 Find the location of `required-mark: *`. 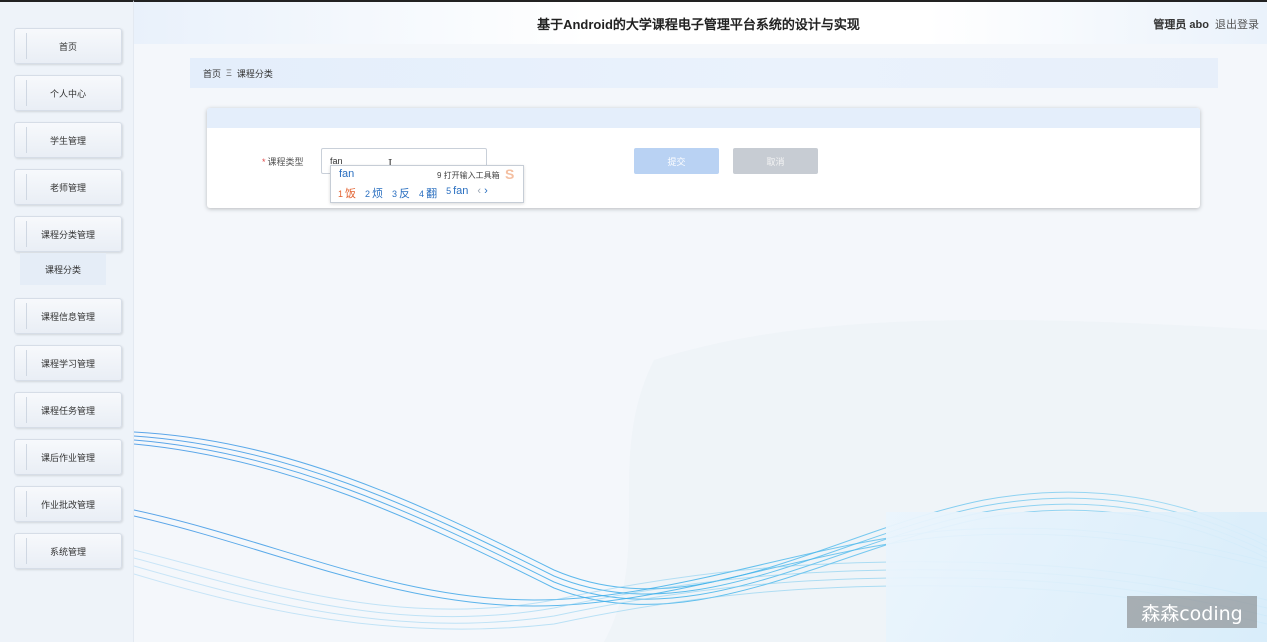

required-mark: * is located at coordinates (264, 162).